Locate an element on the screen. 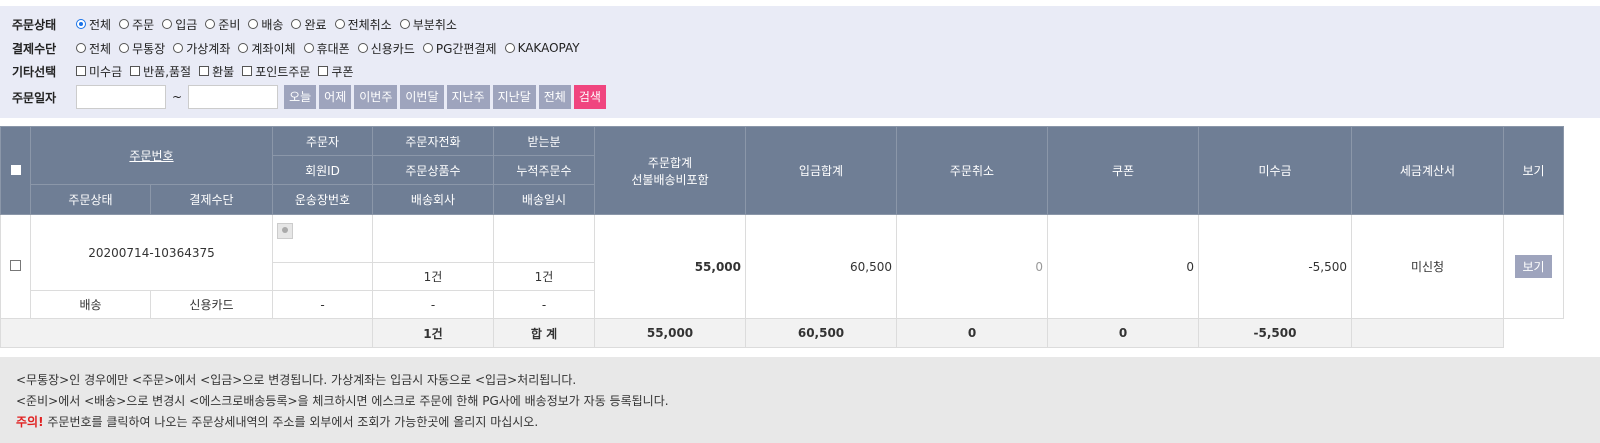  date-preset-button: 이번주 is located at coordinates (376, 97).